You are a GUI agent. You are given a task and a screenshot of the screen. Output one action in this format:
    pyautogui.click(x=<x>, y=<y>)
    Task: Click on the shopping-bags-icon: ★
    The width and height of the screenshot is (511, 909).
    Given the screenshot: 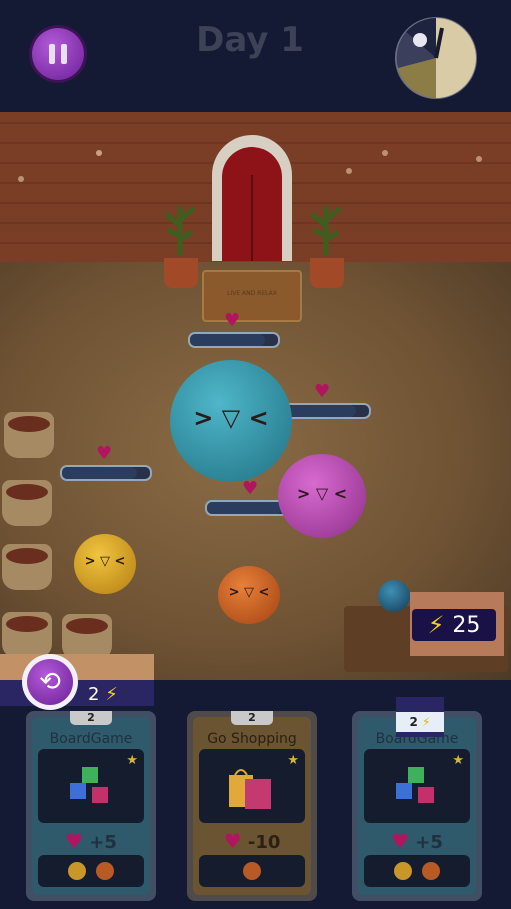 What is the action you would take?
    pyautogui.click(x=252, y=786)
    